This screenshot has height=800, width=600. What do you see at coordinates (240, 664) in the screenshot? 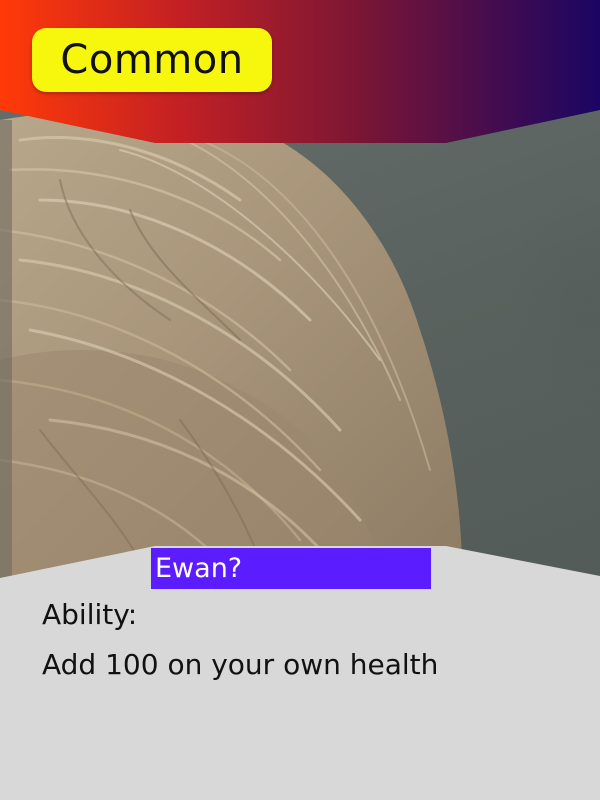
I see `ability-description: Add 100 on your own health` at bounding box center [240, 664].